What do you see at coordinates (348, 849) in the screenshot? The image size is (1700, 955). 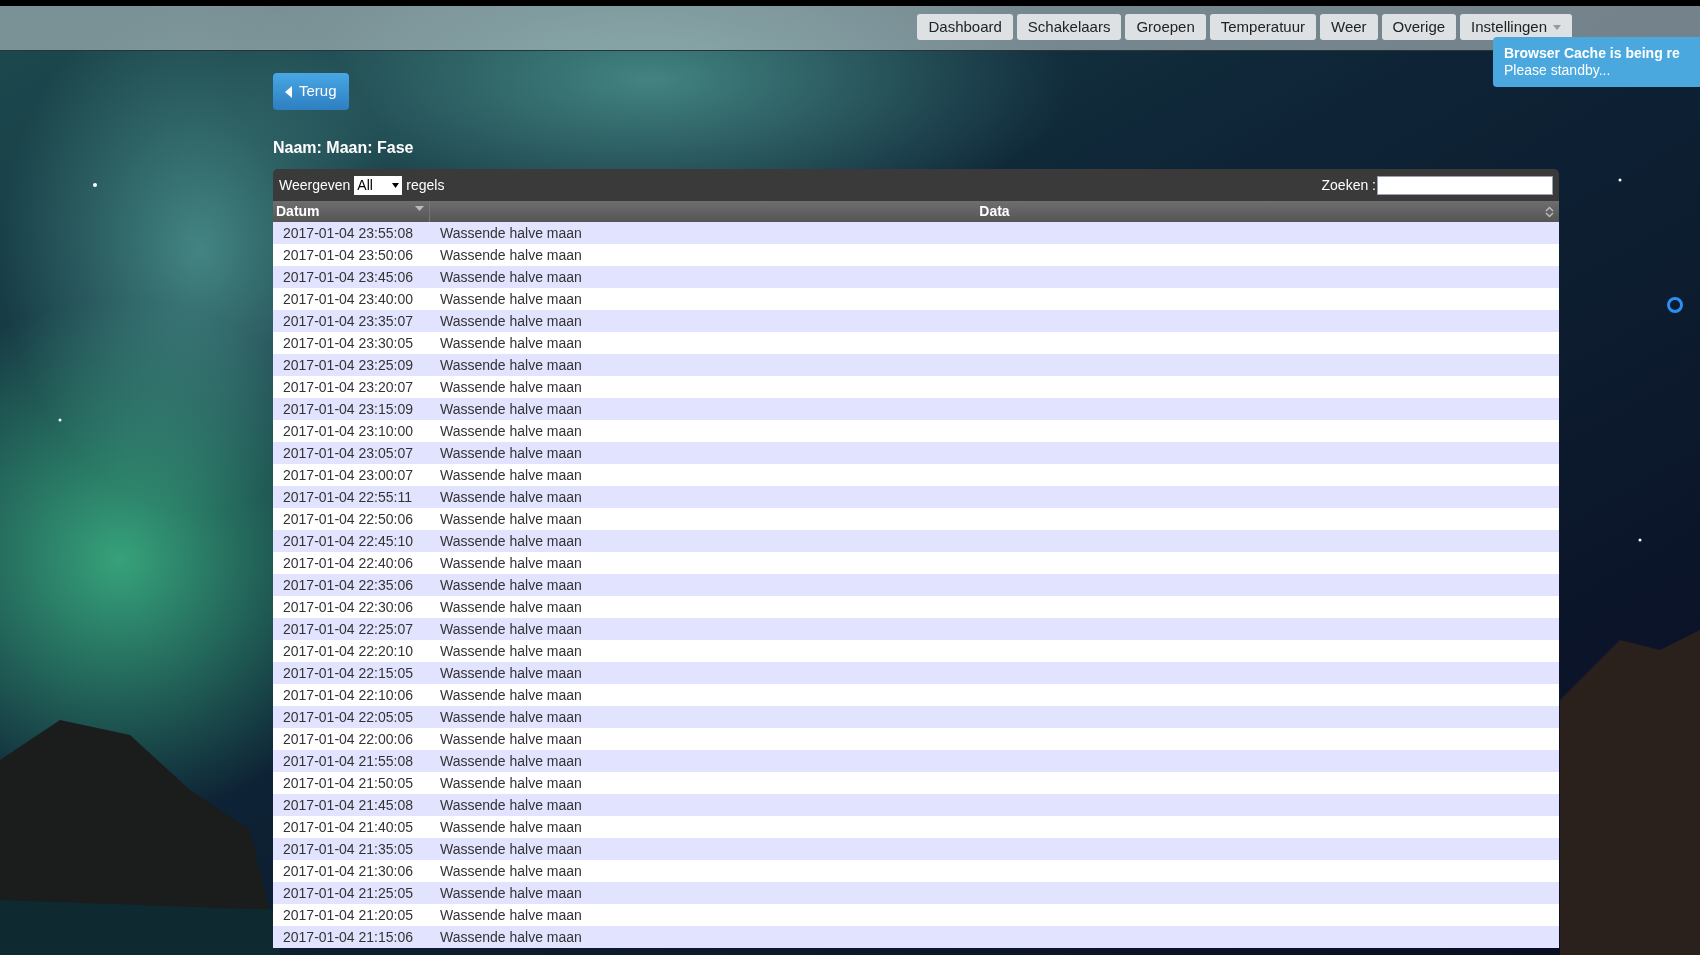 I see `table-cell-text: 2017-01-04 21:35:05` at bounding box center [348, 849].